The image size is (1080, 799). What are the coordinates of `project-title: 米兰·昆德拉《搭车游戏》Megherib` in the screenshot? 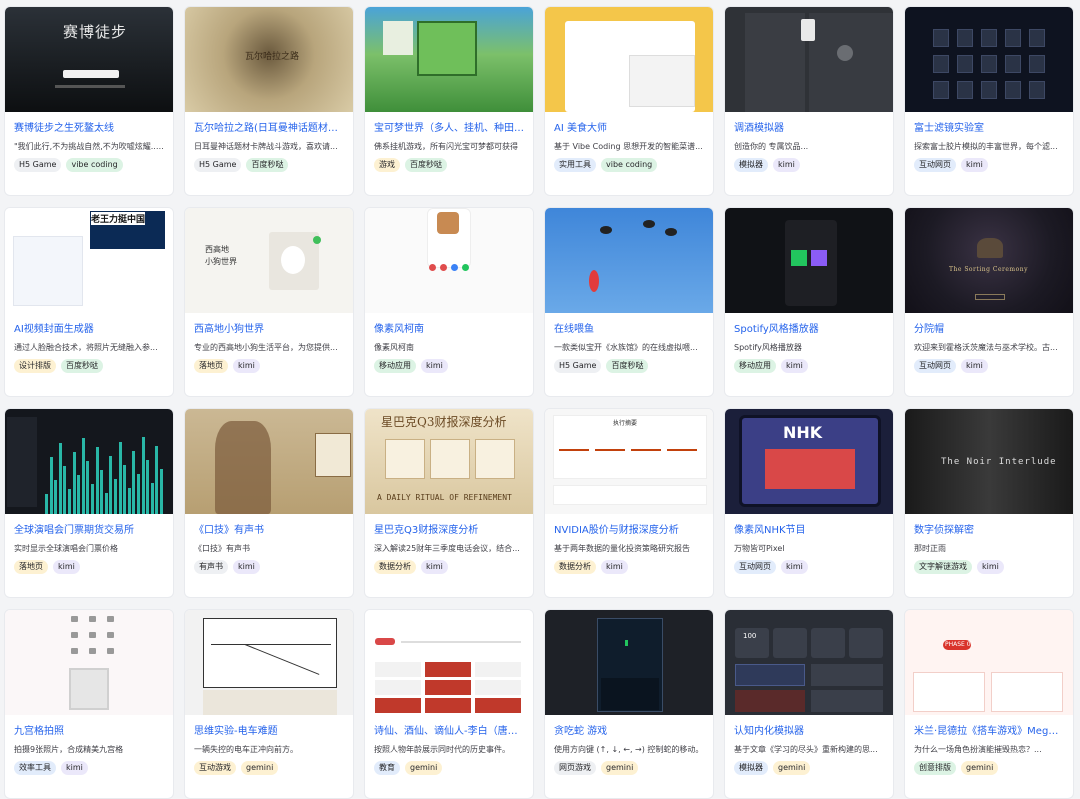 It's located at (989, 731).